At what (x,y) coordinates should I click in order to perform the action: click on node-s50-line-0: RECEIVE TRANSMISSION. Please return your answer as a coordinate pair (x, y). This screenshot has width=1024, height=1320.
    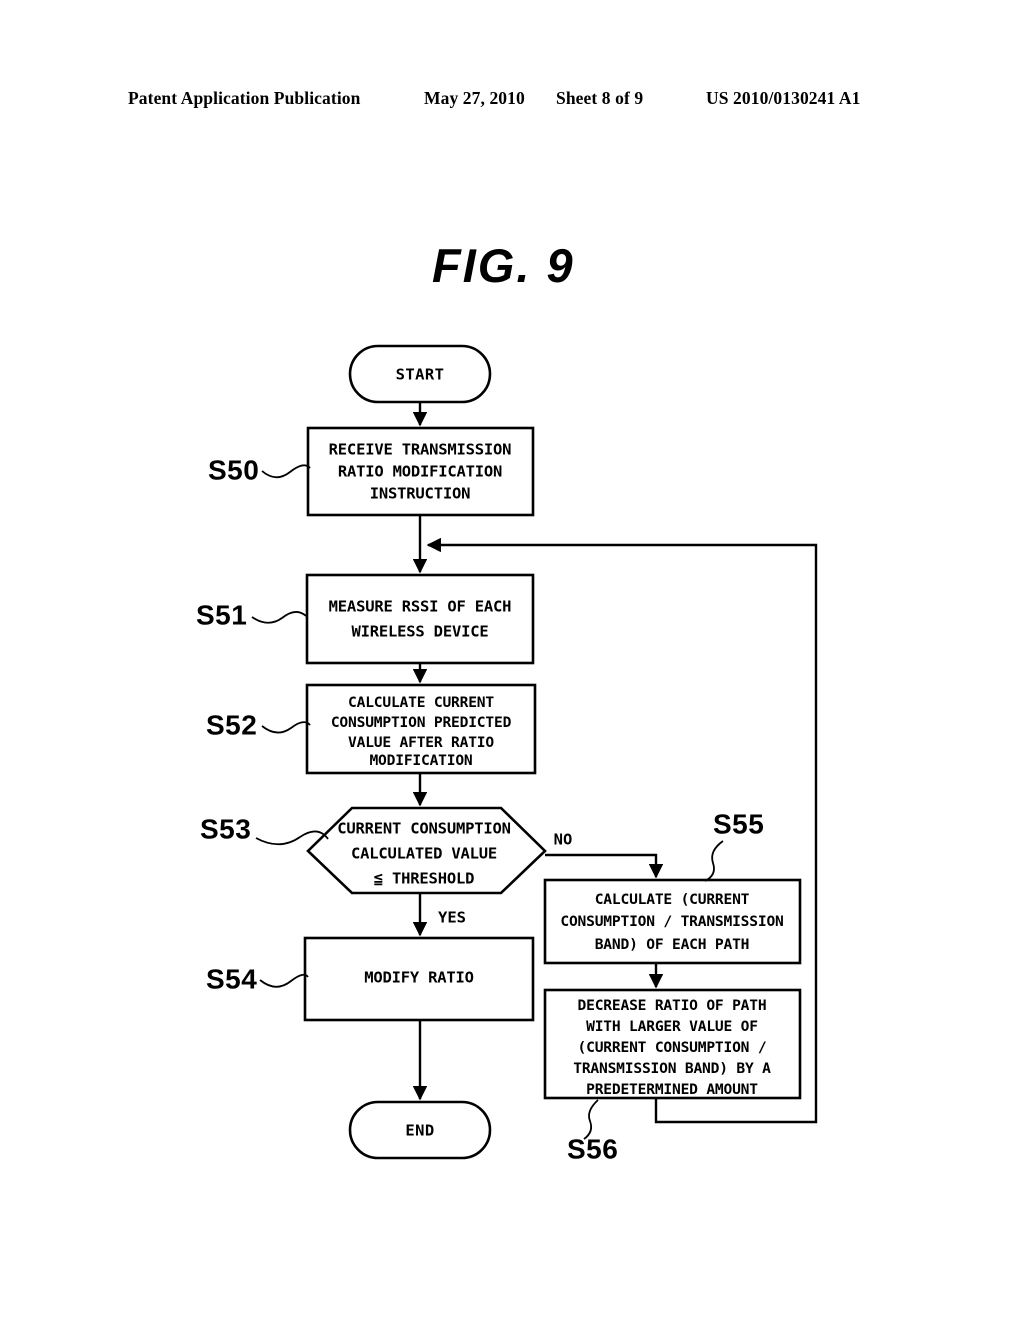
    Looking at the image, I should click on (420, 450).